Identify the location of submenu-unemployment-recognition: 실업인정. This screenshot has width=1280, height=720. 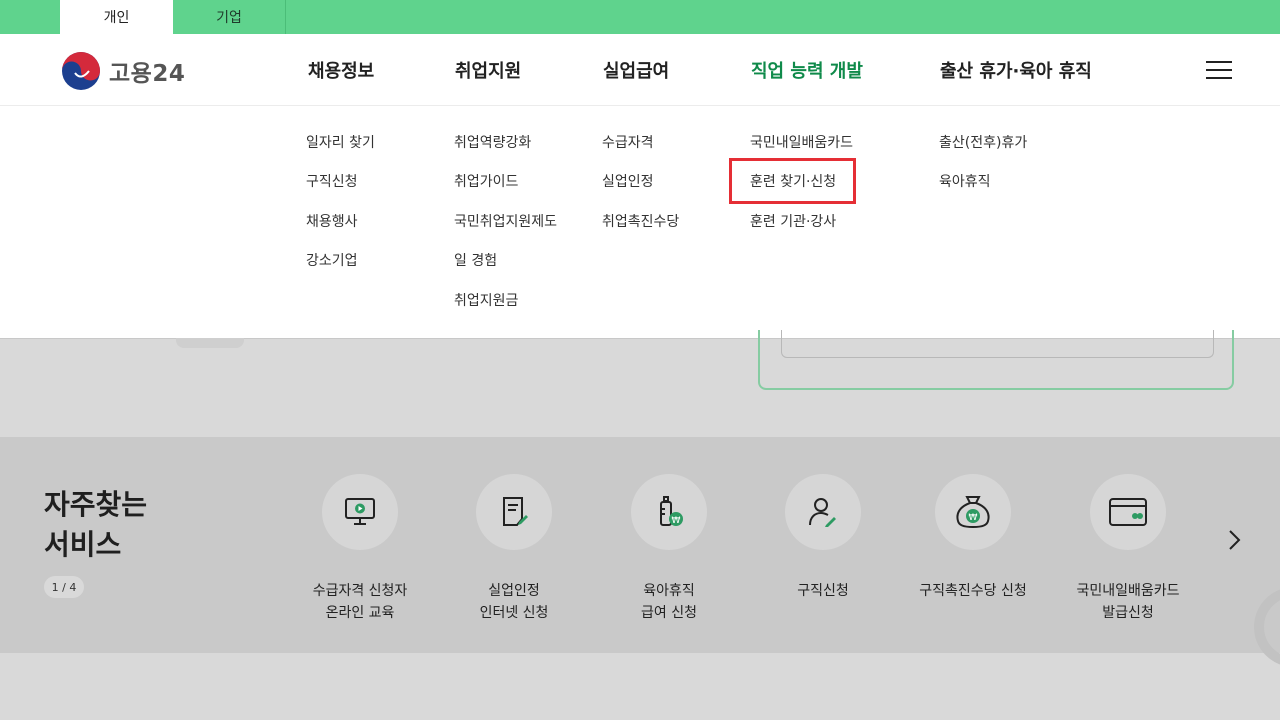
(628, 181).